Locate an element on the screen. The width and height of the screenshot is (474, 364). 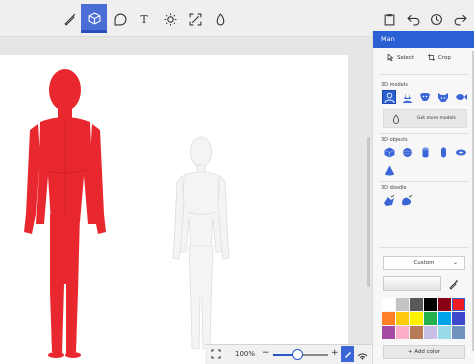
select-button: Select is located at coordinates (400, 57).